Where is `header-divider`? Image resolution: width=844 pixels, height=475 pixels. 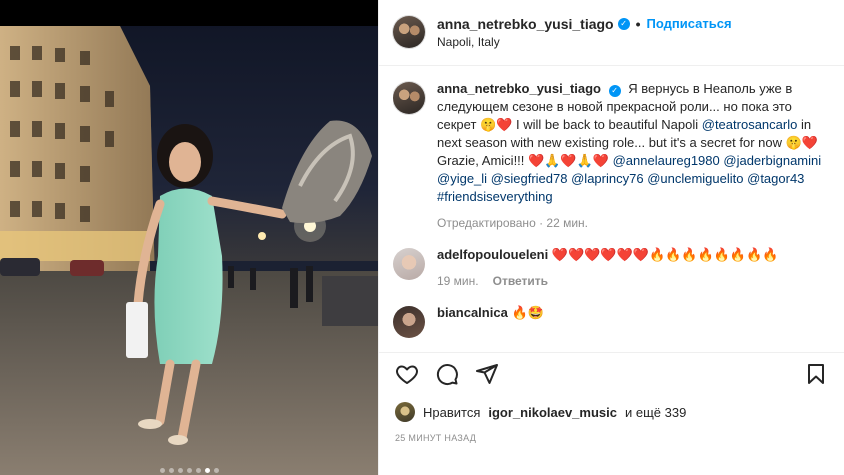
header-divider is located at coordinates (611, 65).